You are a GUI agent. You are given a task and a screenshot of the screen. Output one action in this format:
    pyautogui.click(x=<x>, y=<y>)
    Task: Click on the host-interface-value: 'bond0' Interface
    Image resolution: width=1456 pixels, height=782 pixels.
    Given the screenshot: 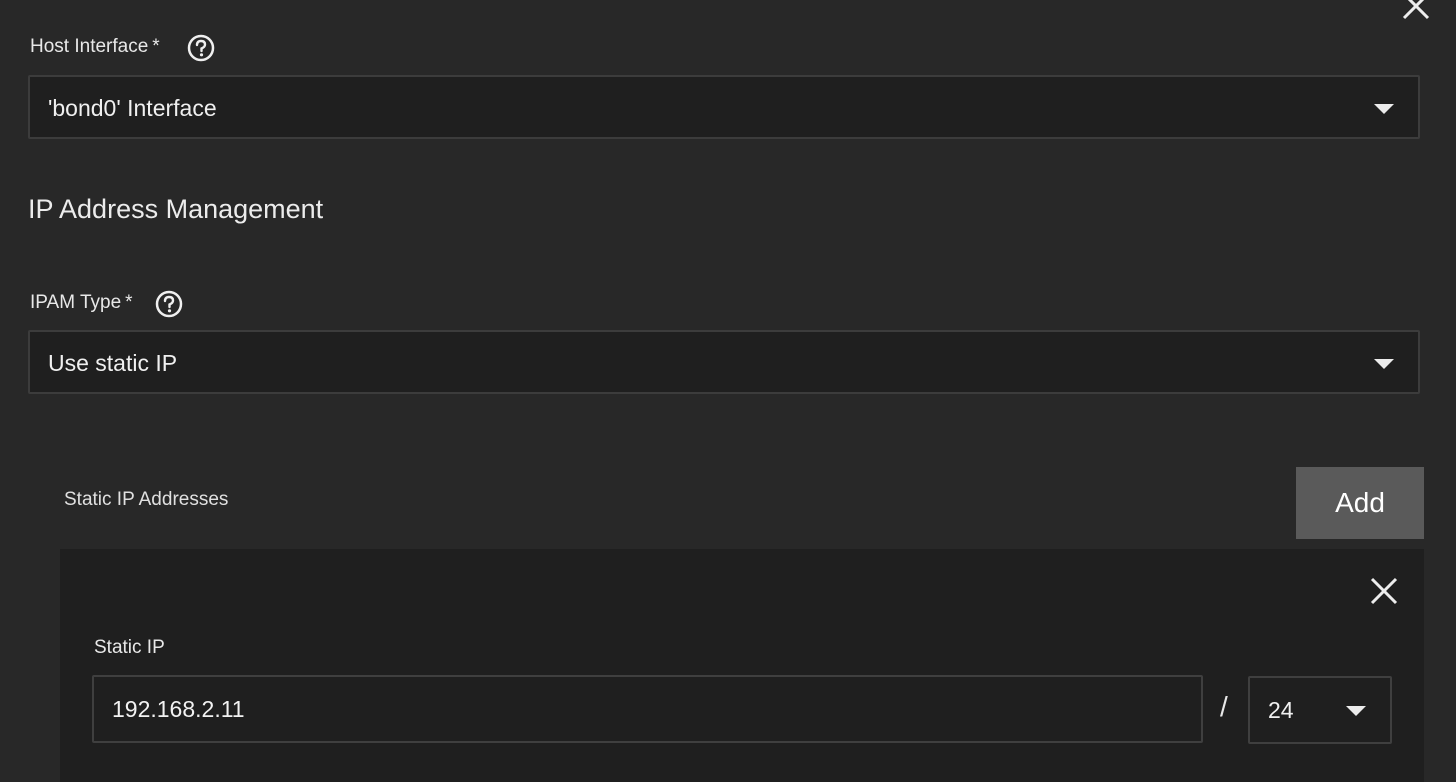 What is the action you would take?
    pyautogui.click(x=132, y=108)
    